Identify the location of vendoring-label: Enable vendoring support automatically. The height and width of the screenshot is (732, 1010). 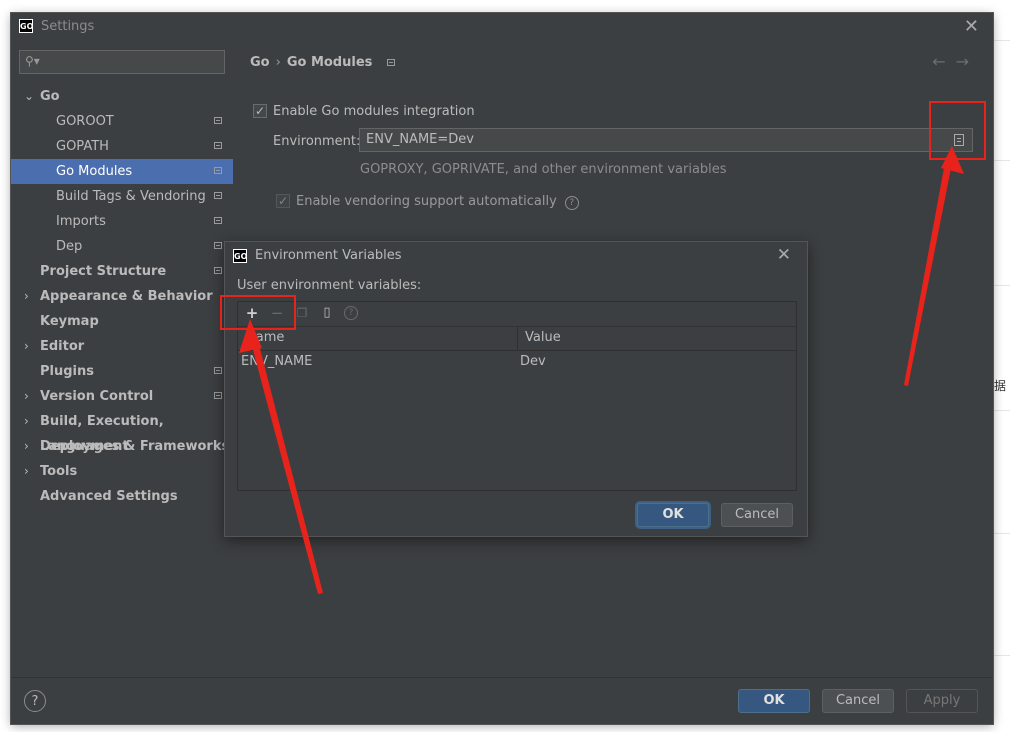
(426, 201).